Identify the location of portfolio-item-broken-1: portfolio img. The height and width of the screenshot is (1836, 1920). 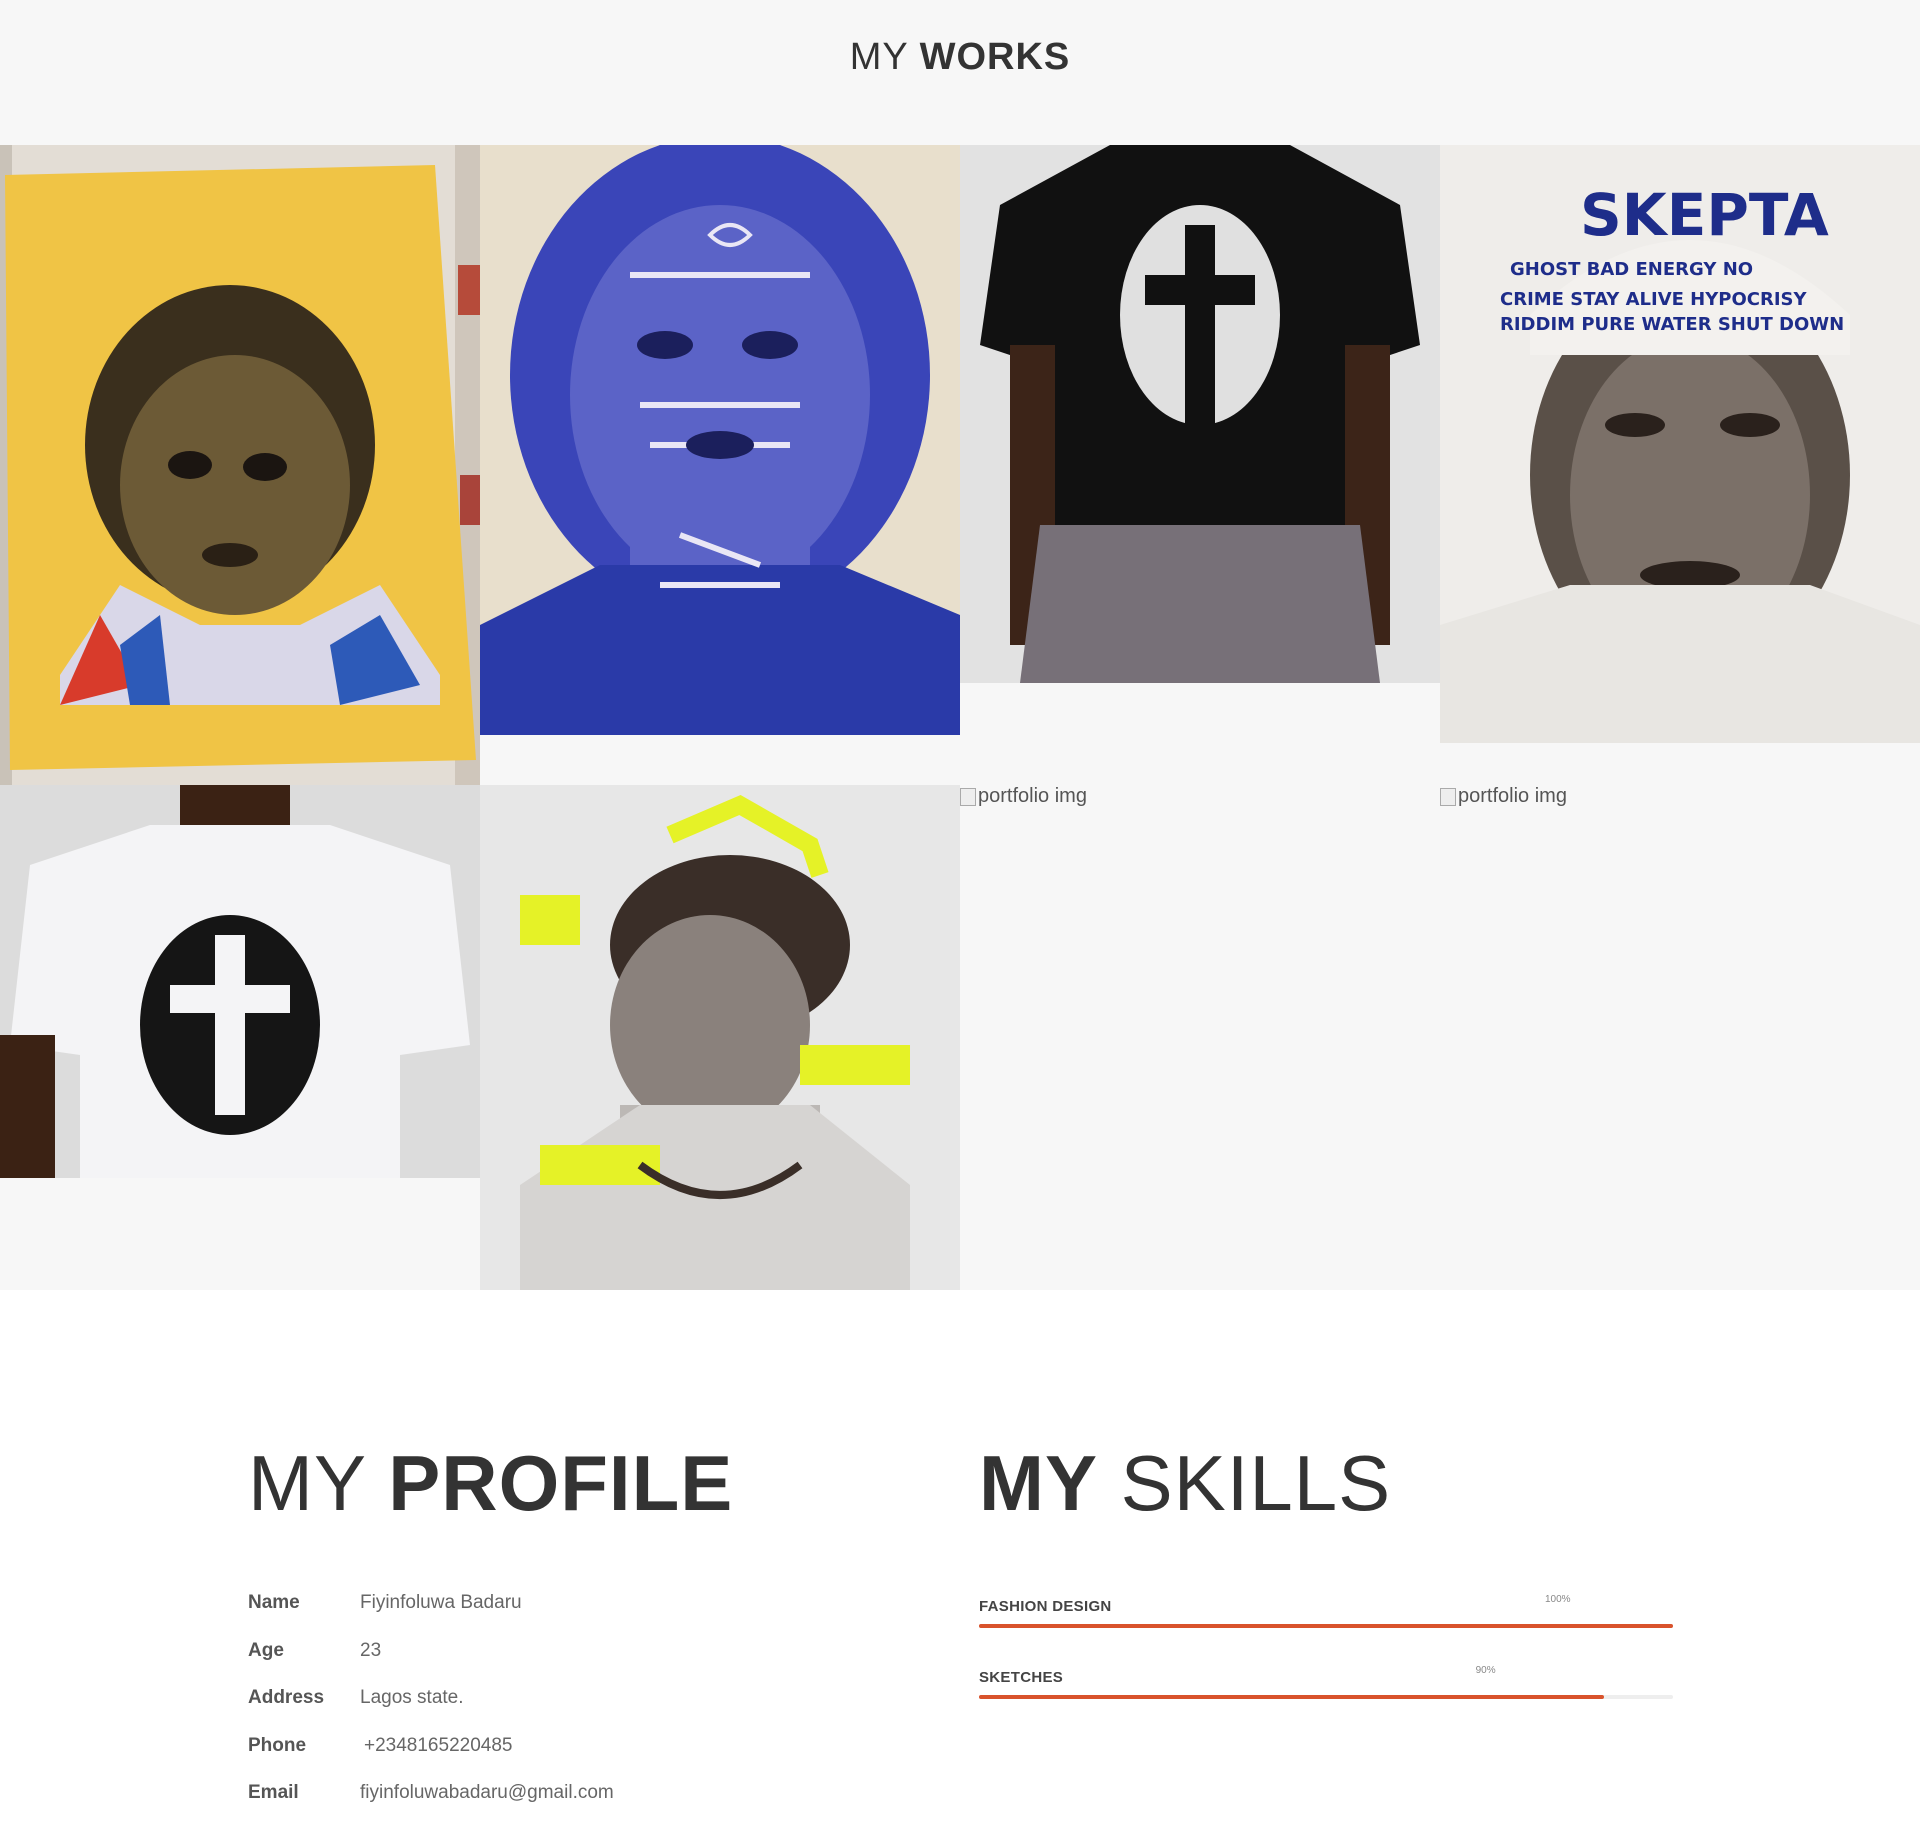
(1200, 805).